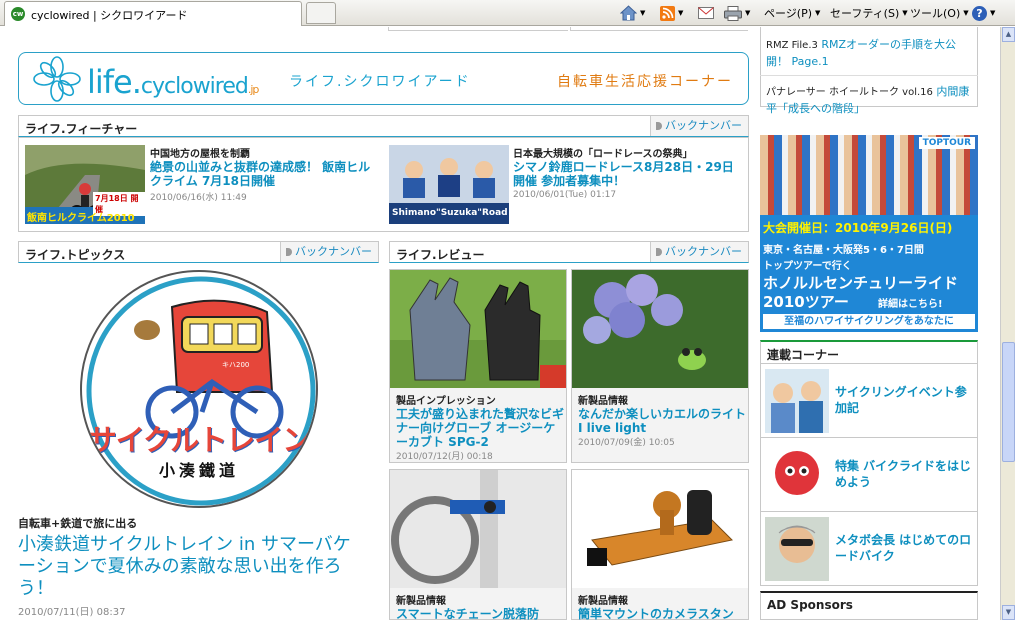 This screenshot has height=621, width=1015. I want to click on ad-cities: 東京・名古屋・大阪発5・6・7日間, so click(843, 250).